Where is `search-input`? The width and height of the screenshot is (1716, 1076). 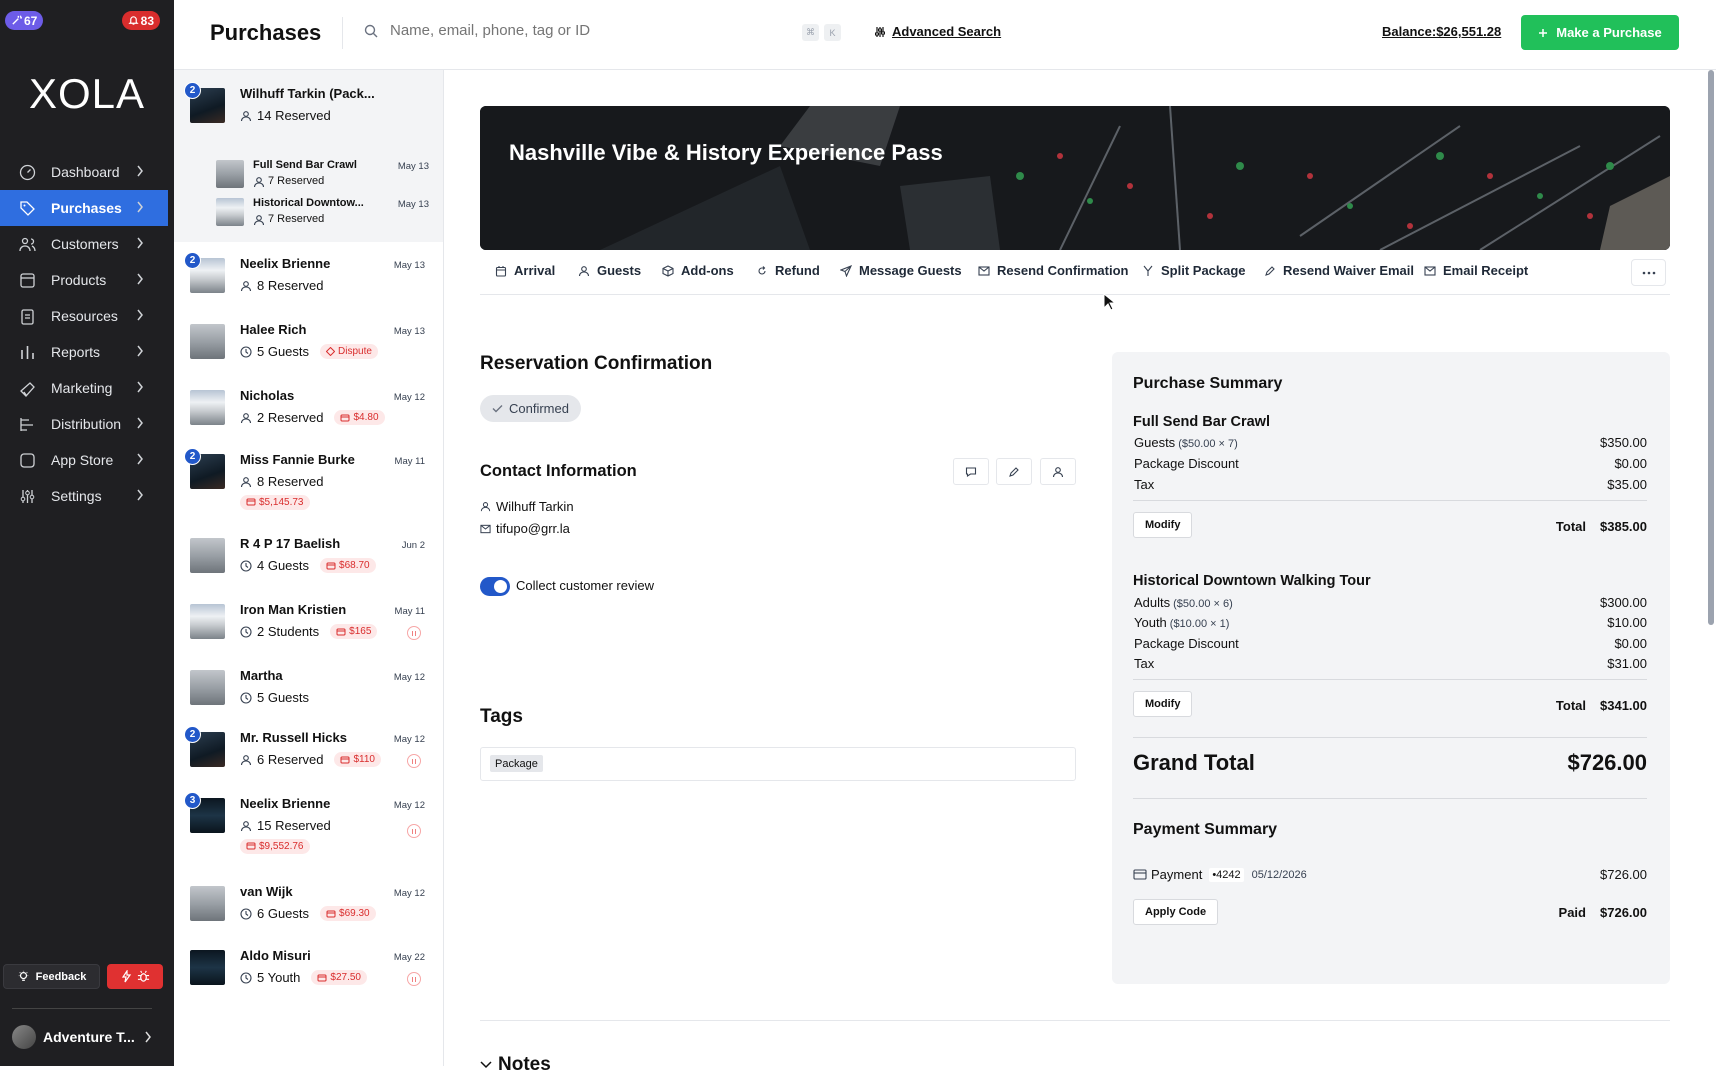 search-input is located at coordinates (590, 30).